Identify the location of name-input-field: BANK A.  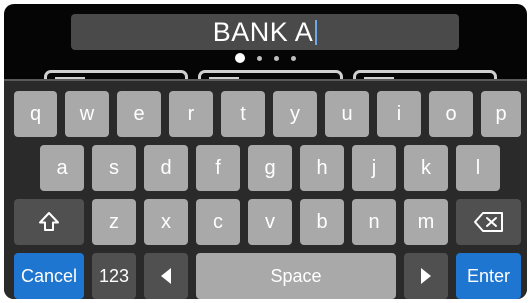
(265, 32).